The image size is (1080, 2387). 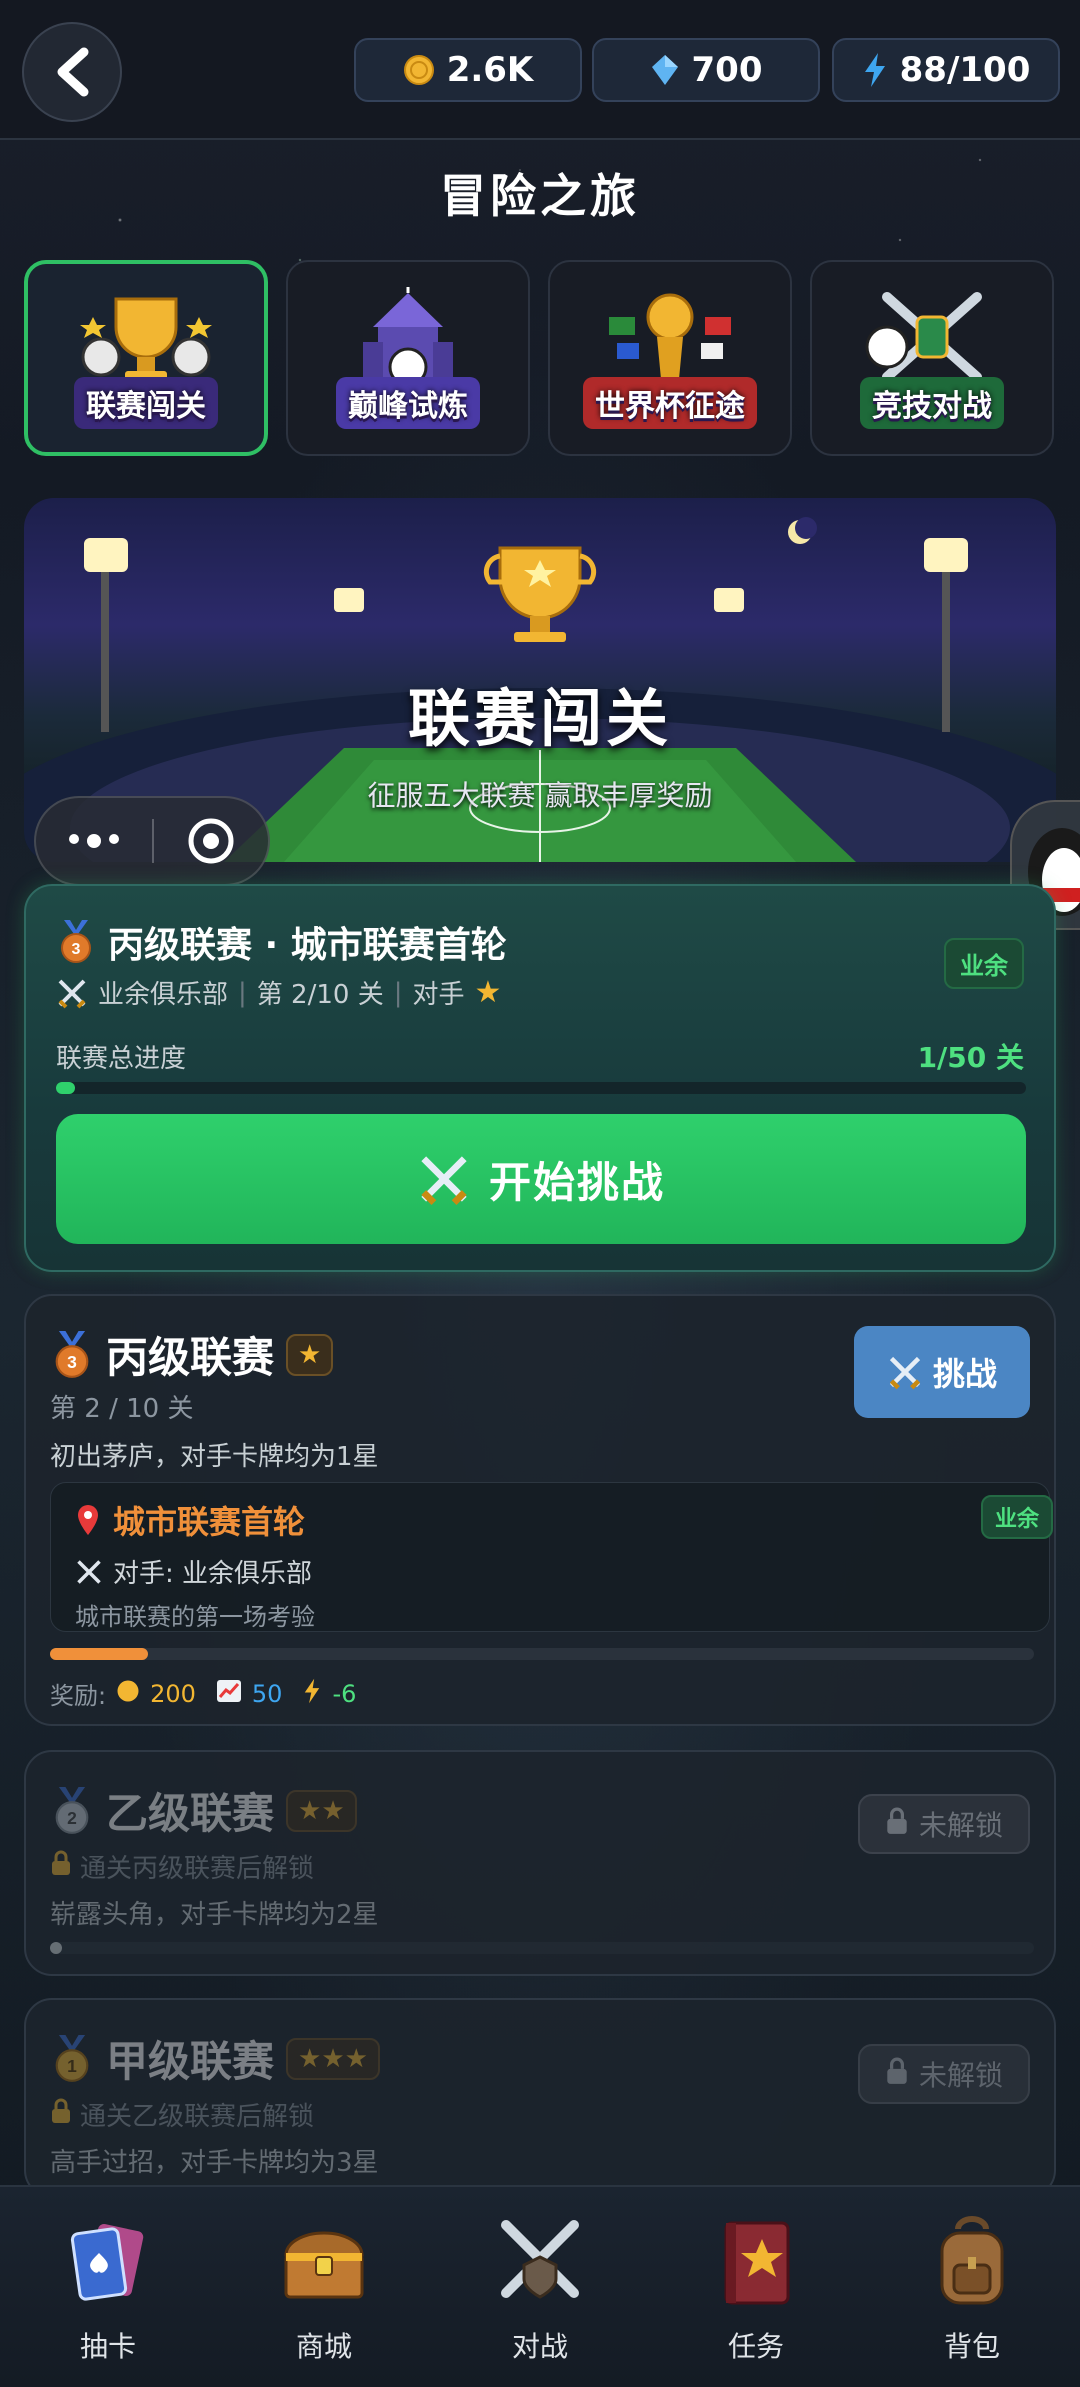 I want to click on nav-label: 对战, so click(x=539, y=2346).